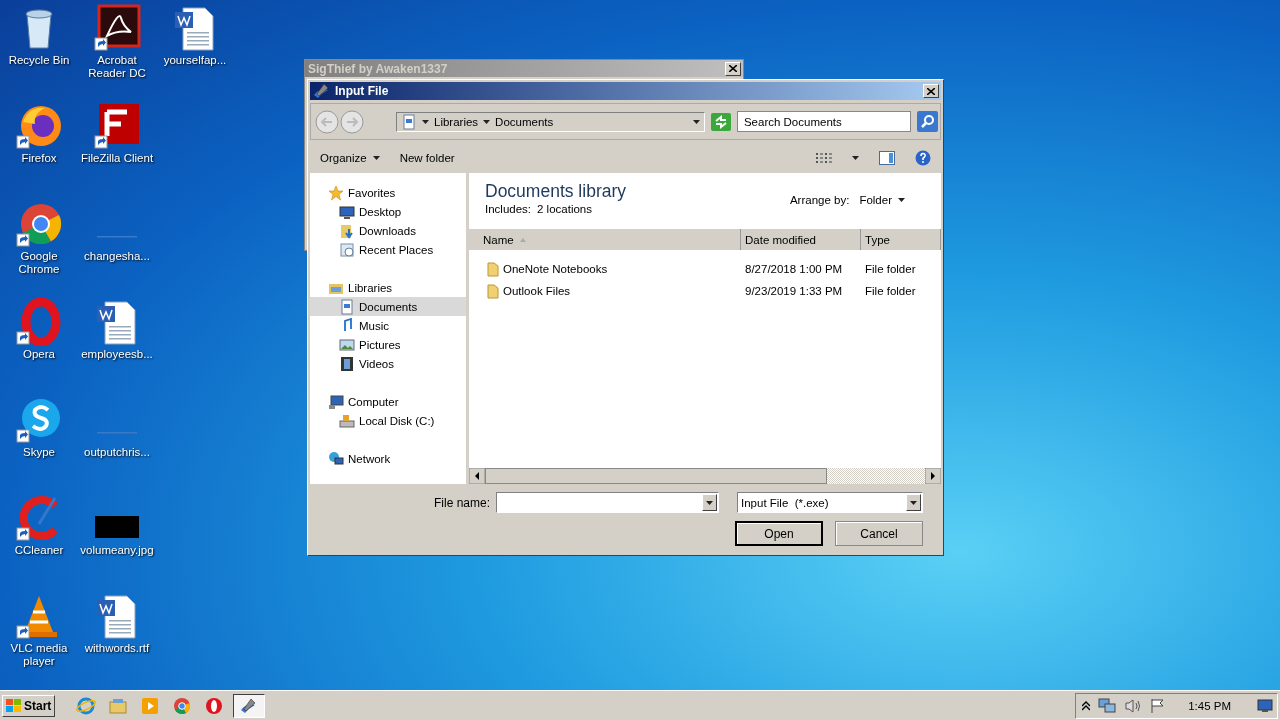 This screenshot has height=720, width=1280. What do you see at coordinates (1265, 705) in the screenshot?
I see `monitor-icon` at bounding box center [1265, 705].